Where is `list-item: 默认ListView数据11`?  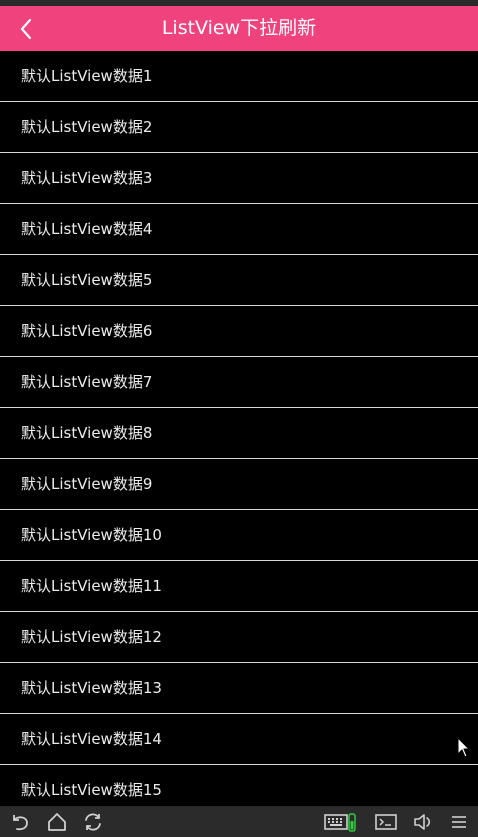 list-item: 默认ListView数据11 is located at coordinates (239, 586).